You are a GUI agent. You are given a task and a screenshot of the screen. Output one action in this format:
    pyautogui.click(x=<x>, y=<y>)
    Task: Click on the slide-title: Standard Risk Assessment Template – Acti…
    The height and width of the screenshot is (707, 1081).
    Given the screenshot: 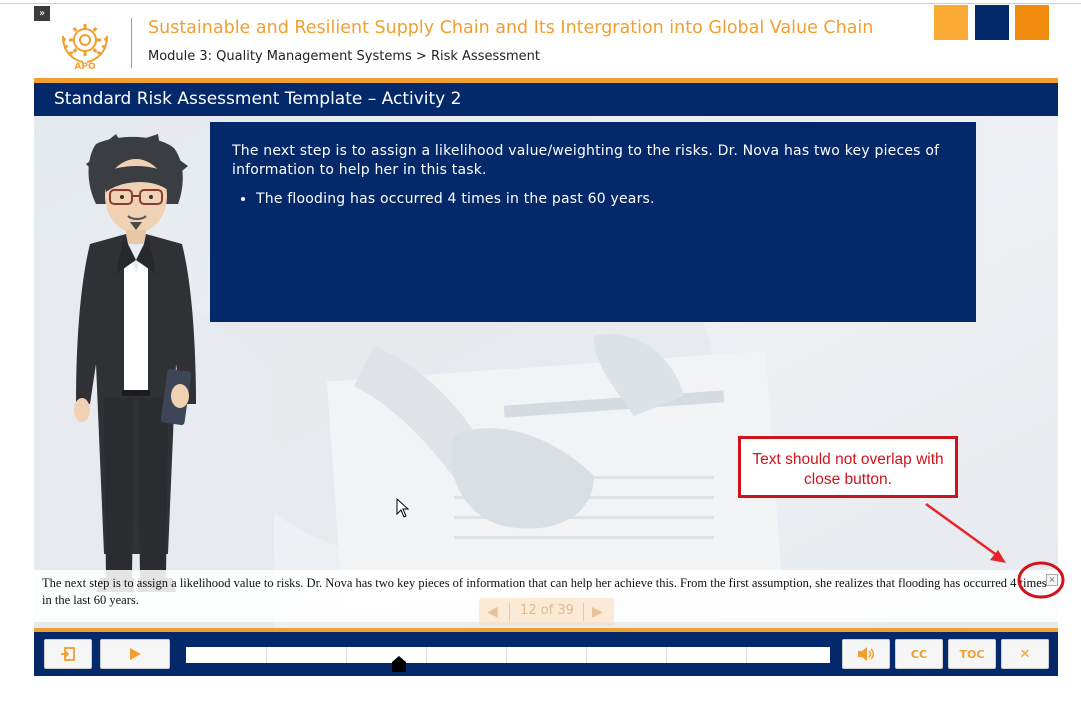 What is the action you would take?
    pyautogui.click(x=258, y=99)
    